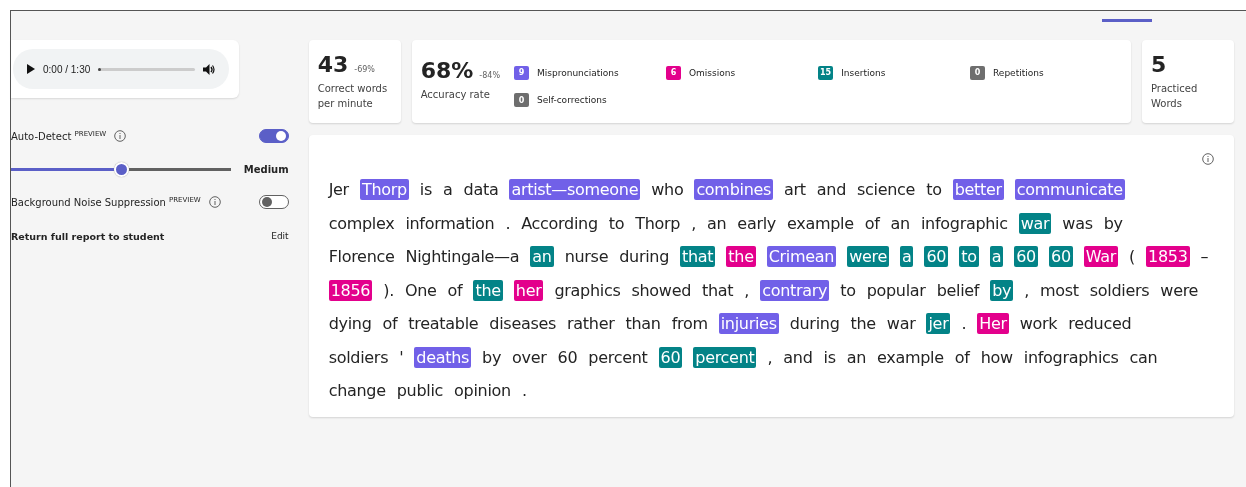  Describe the element at coordinates (489, 75) in the screenshot. I see `stat-change: -84%` at that location.